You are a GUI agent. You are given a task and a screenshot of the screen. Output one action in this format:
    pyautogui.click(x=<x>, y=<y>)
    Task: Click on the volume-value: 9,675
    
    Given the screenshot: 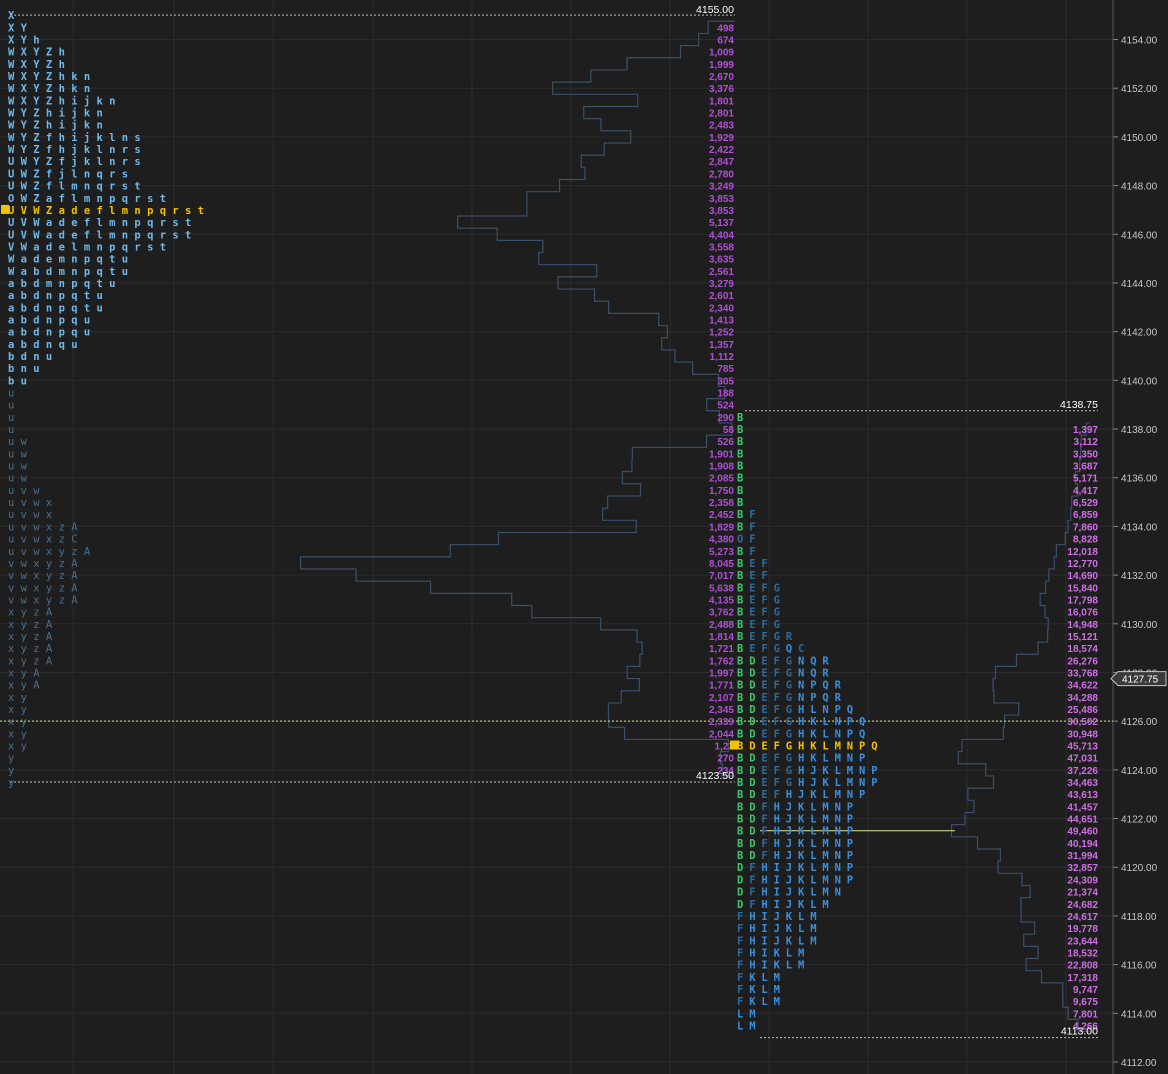 What is the action you would take?
    pyautogui.click(x=1085, y=1002)
    